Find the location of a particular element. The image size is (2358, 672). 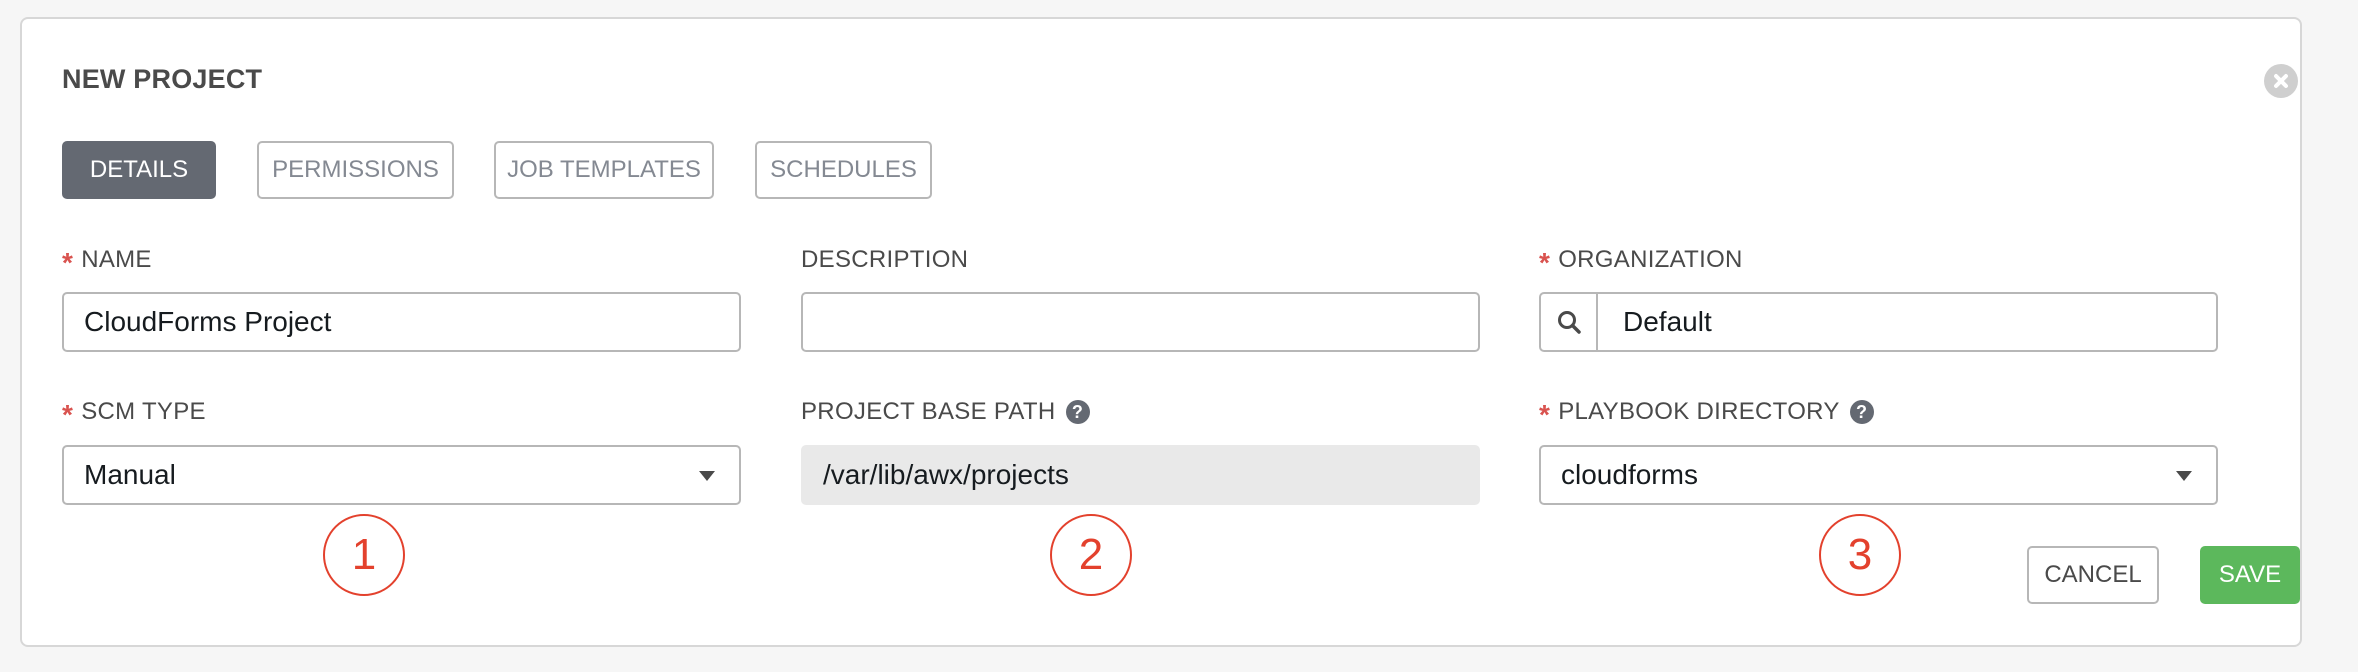

description-field is located at coordinates (1140, 322).